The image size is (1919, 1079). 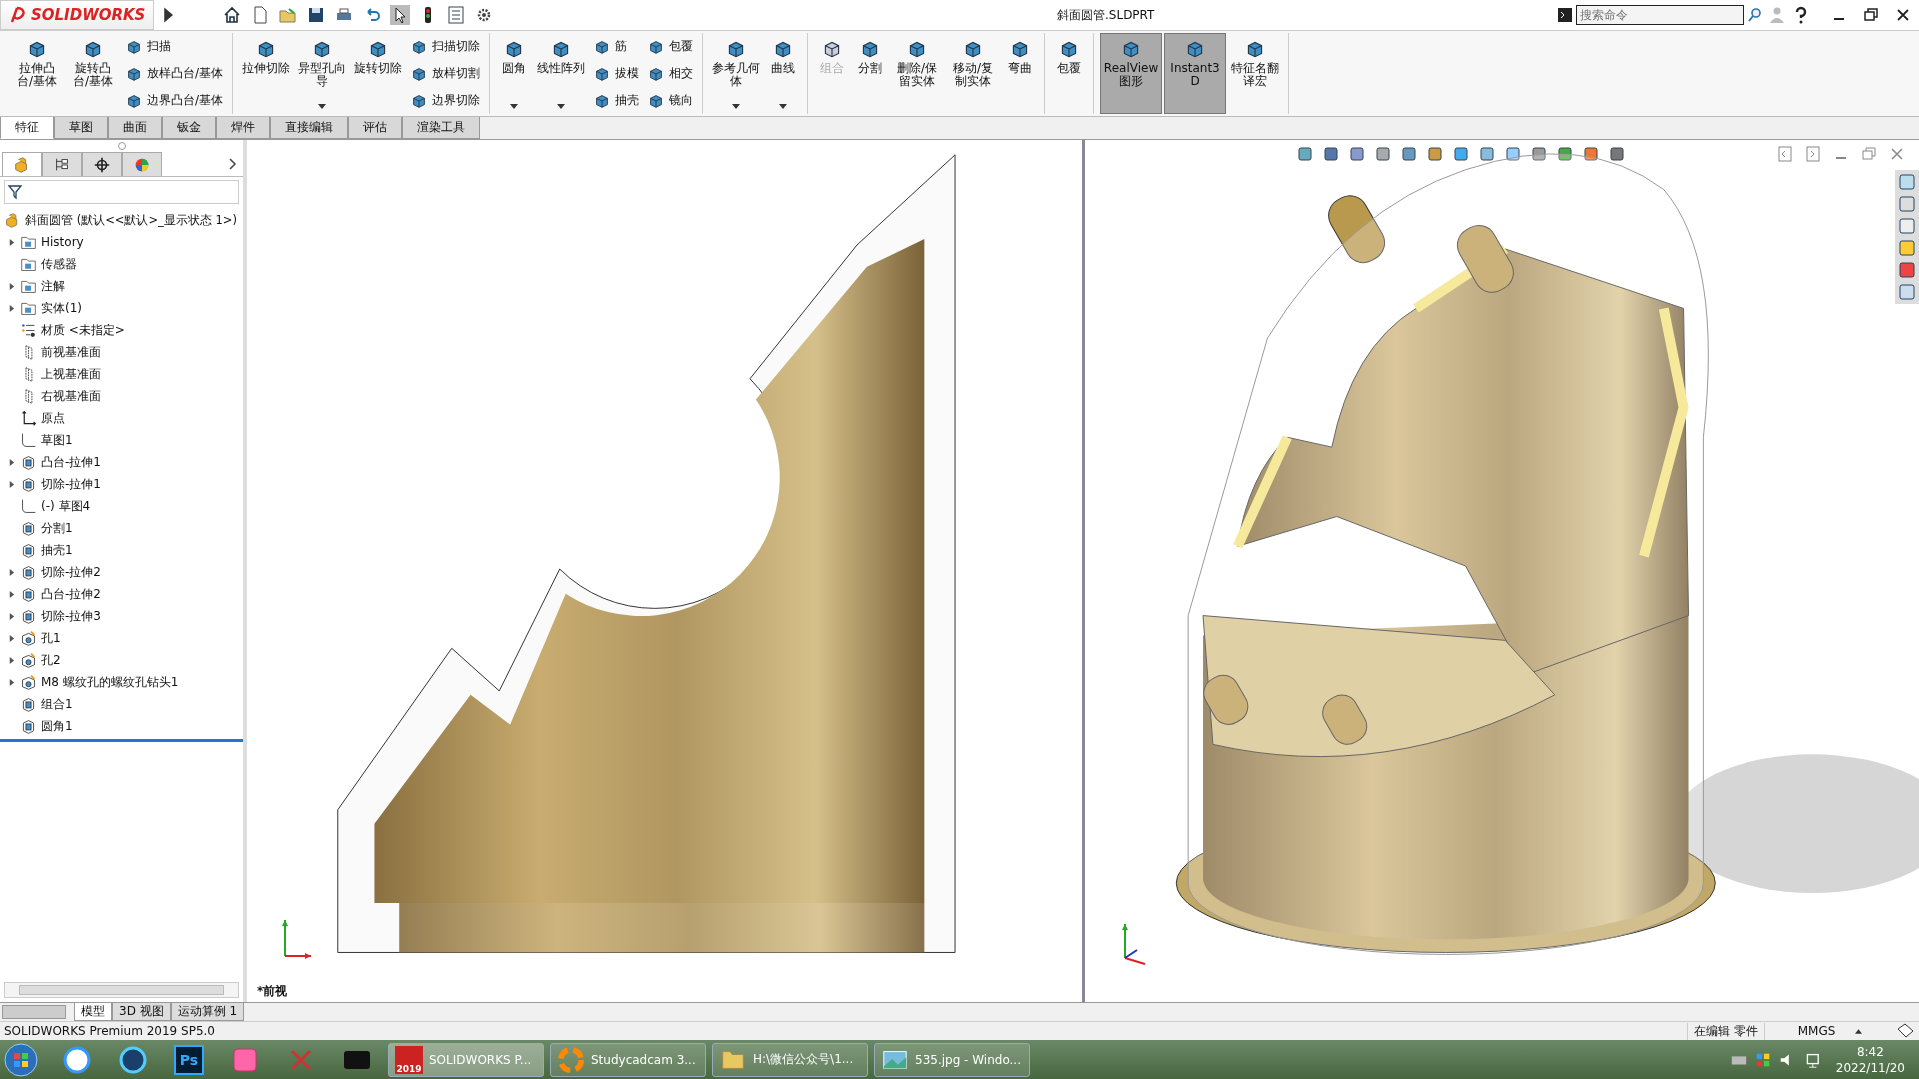 I want to click on start-orb-icon, so click(x=21, y=1059).